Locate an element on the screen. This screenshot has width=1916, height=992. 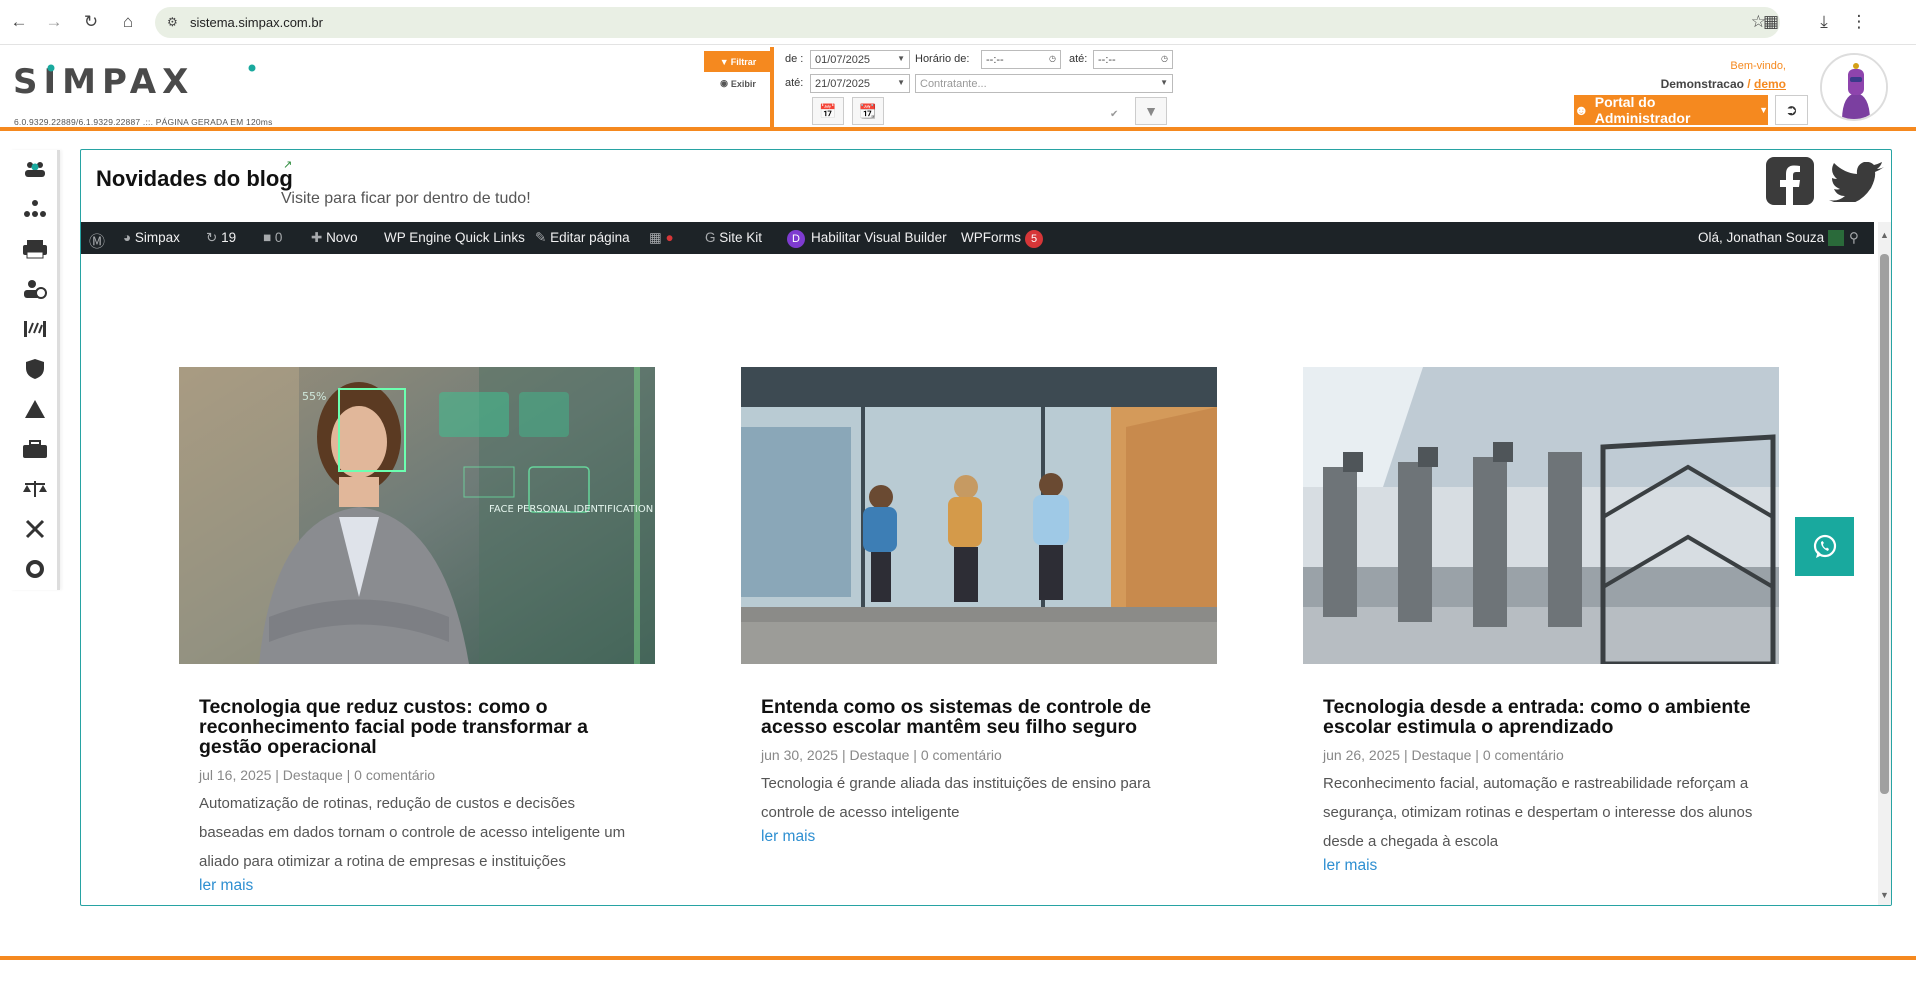
printer-icon is located at coordinates (35, 249).